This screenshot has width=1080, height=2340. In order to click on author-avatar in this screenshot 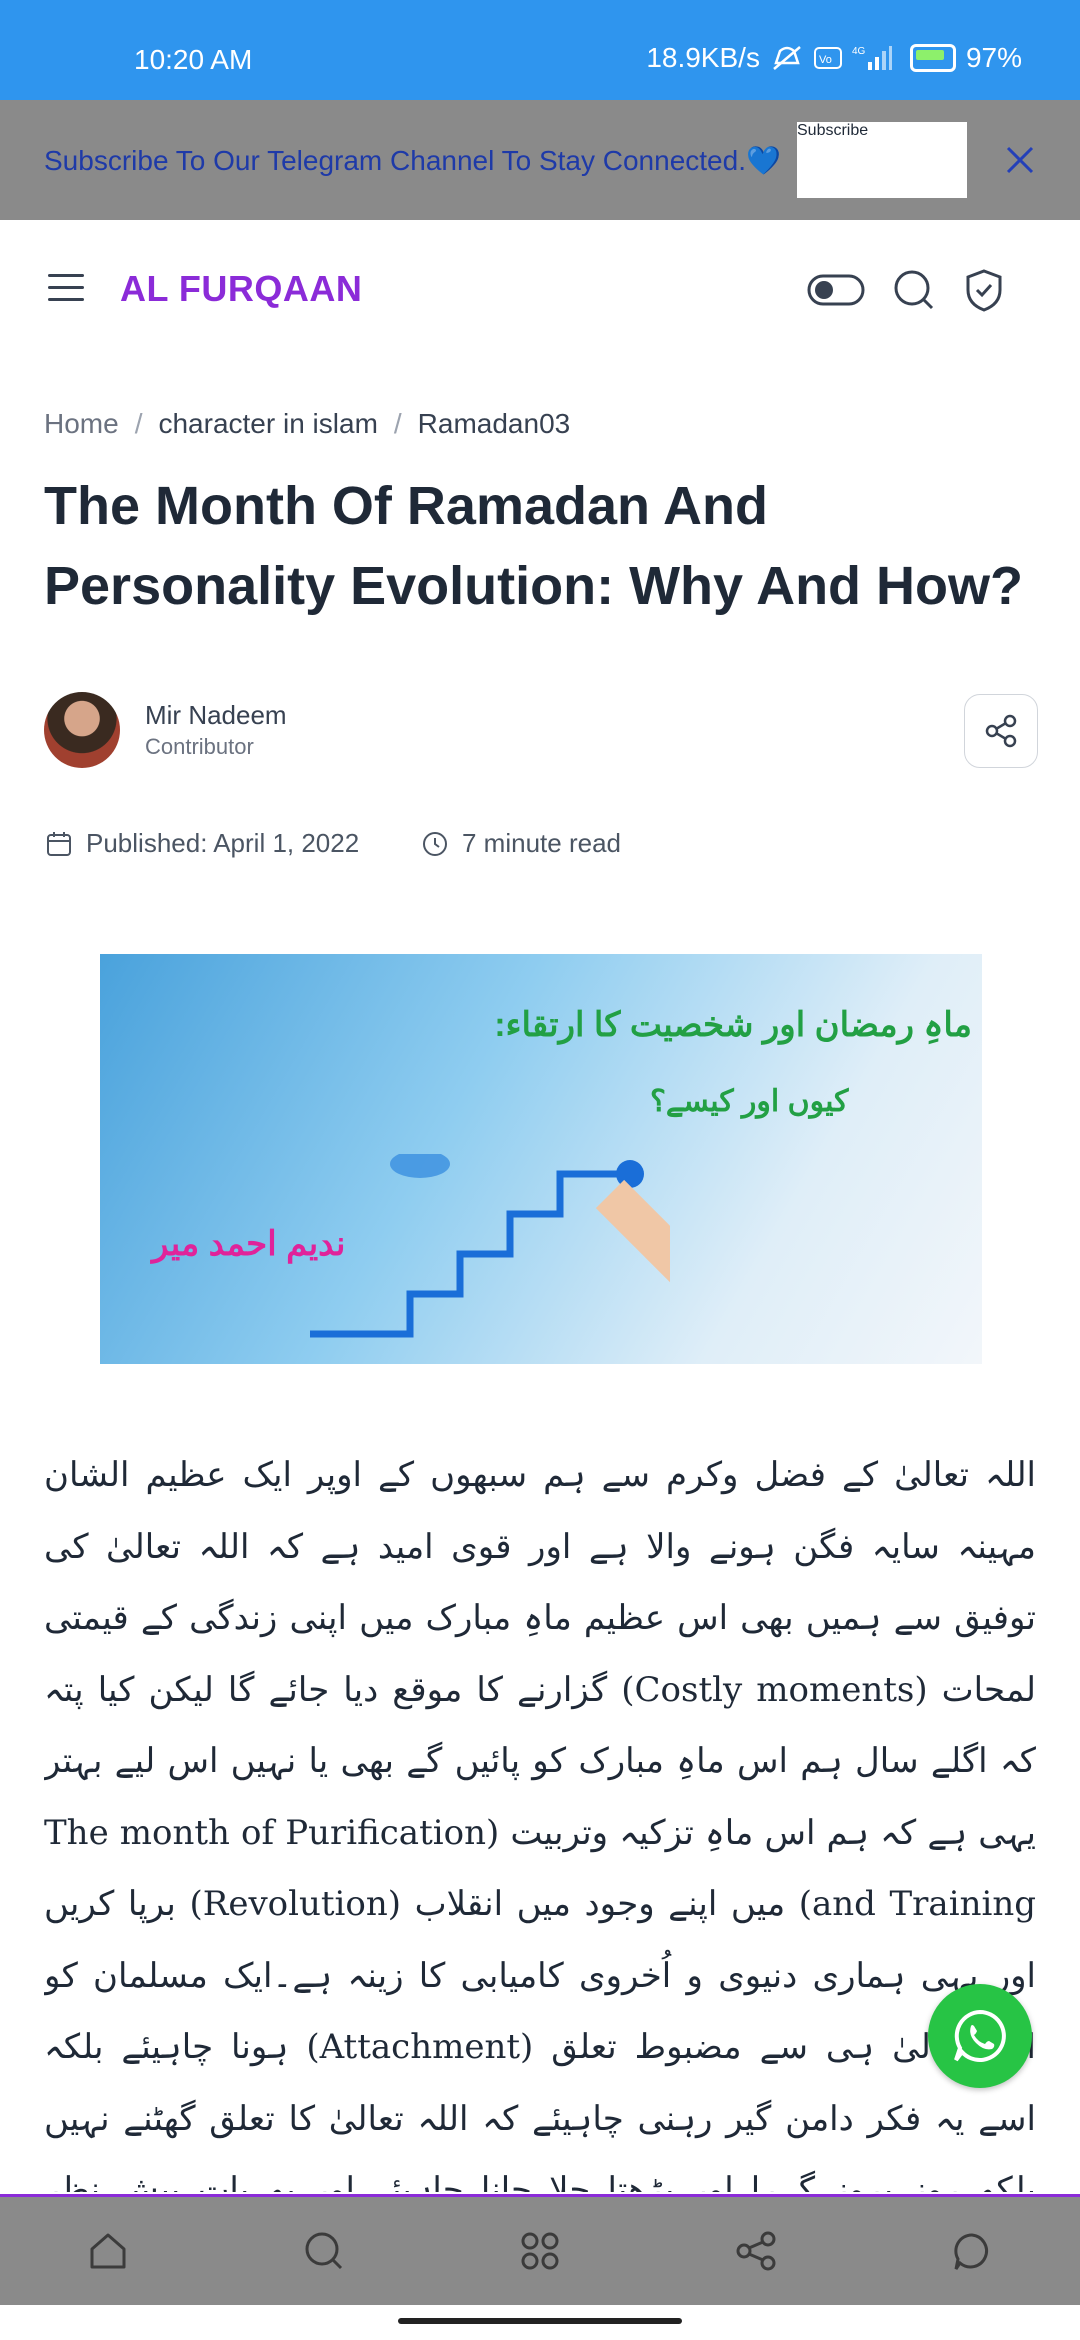, I will do `click(82, 730)`.